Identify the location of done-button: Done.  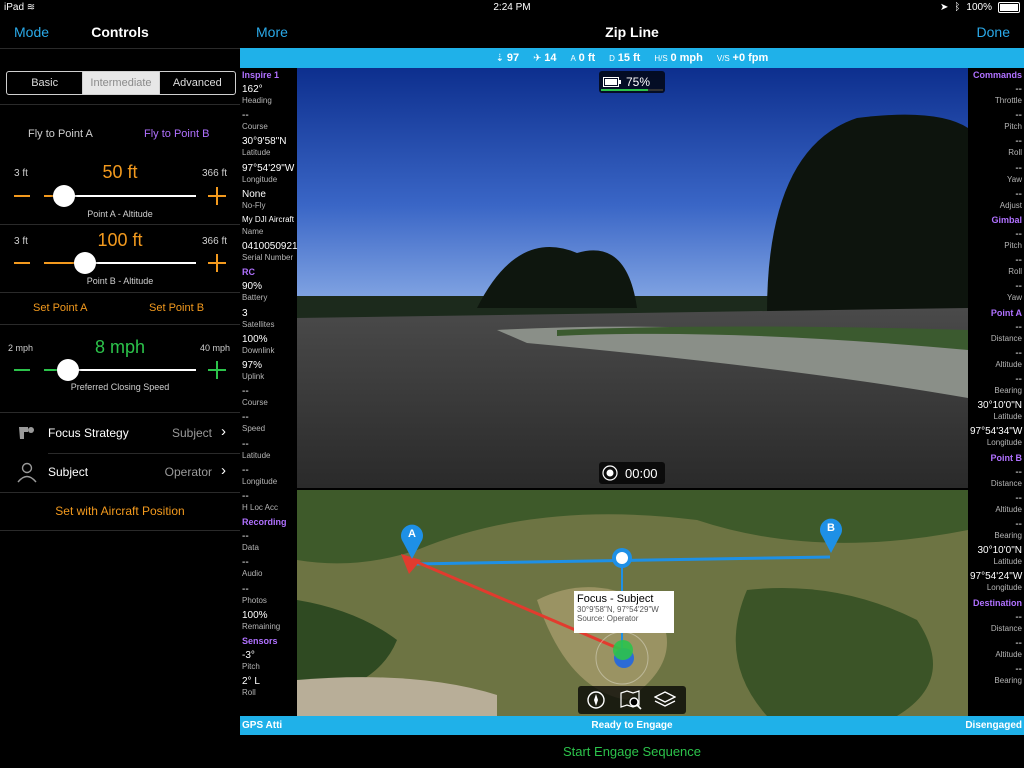
(993, 32).